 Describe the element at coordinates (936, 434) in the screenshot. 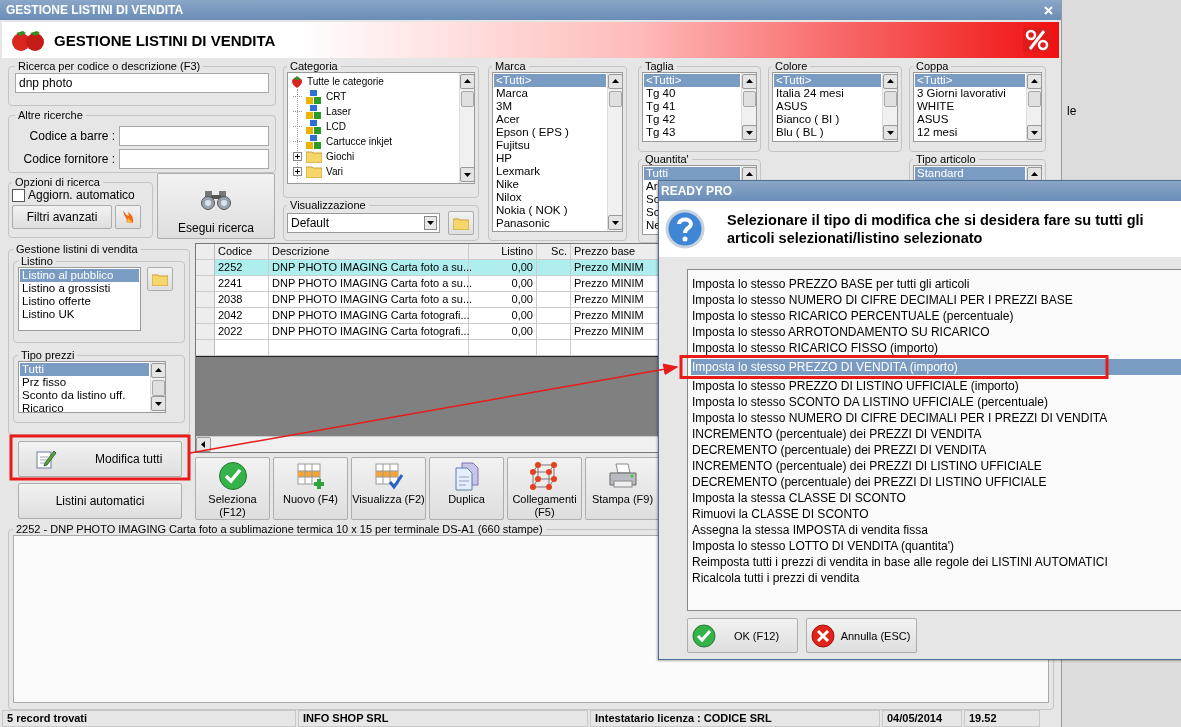

I see `option-item: INCREMENTO (percentuale) dei PREZZI DI VENDITA` at that location.